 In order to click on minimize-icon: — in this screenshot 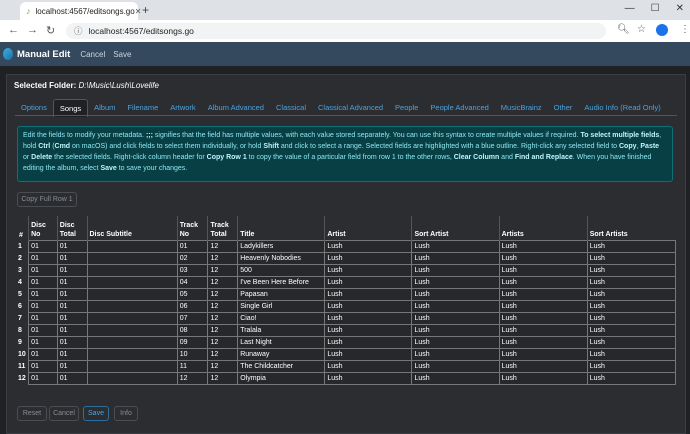, I will do `click(630, 8)`.